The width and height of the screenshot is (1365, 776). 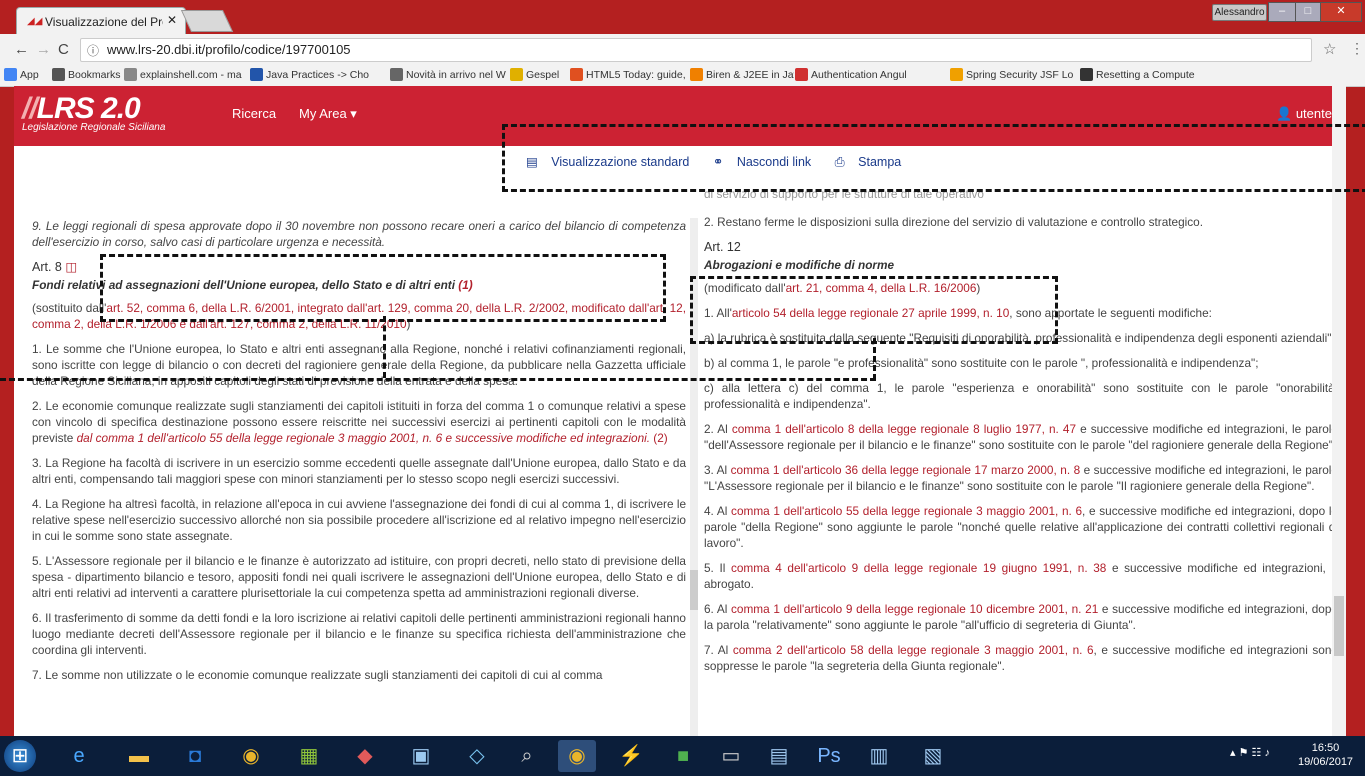 What do you see at coordinates (191, 75) in the screenshot?
I see `bookmark-label: explainshell.com - ma` at bounding box center [191, 75].